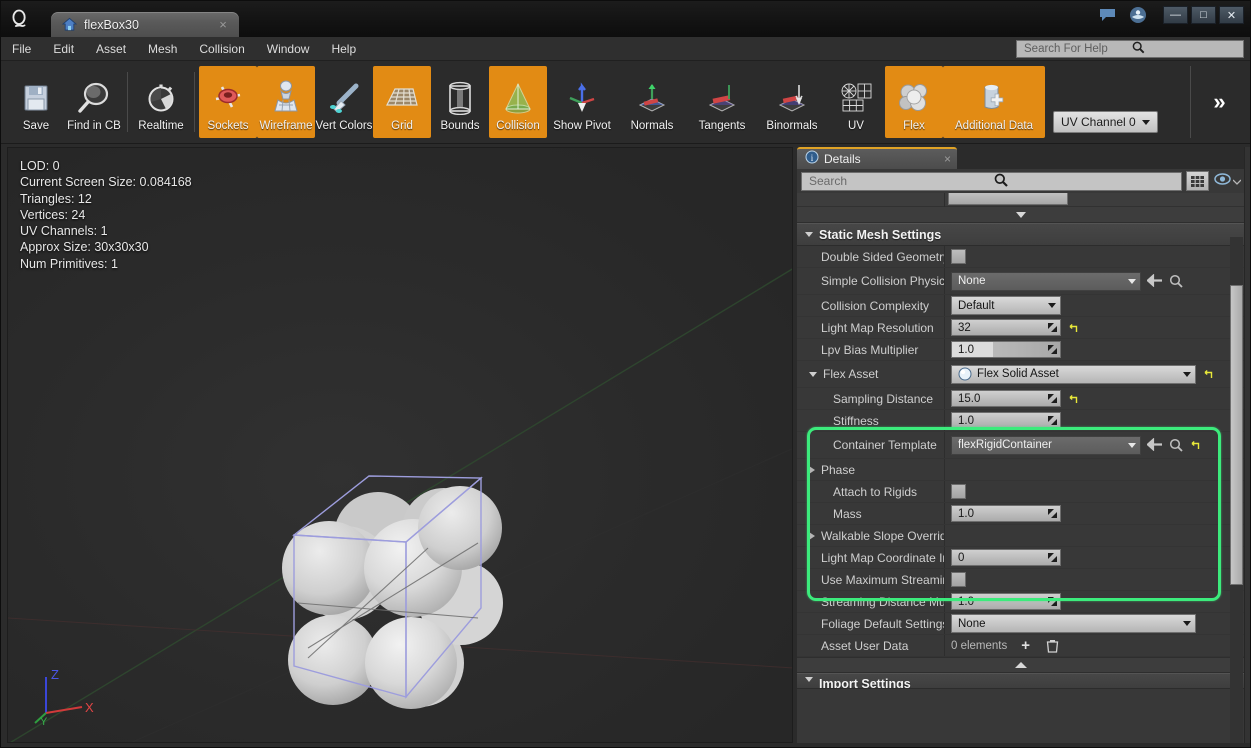 This screenshot has height=748, width=1251. Describe the element at coordinates (162, 49) in the screenshot. I see `menu-mesh: Mesh` at that location.